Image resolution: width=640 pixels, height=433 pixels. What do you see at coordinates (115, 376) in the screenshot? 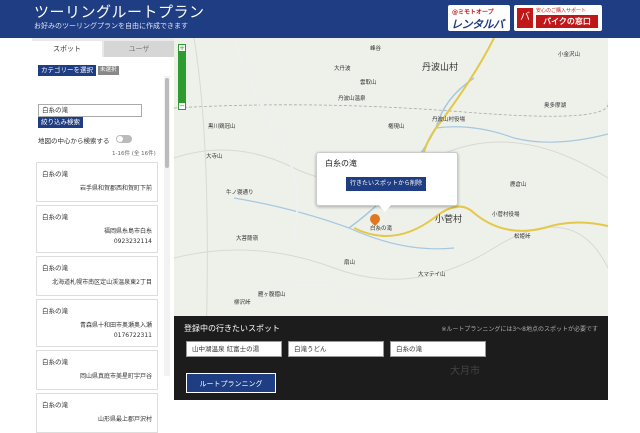
I see `spot-address: 岡山県真庭市美星町宇戸谷` at bounding box center [115, 376].